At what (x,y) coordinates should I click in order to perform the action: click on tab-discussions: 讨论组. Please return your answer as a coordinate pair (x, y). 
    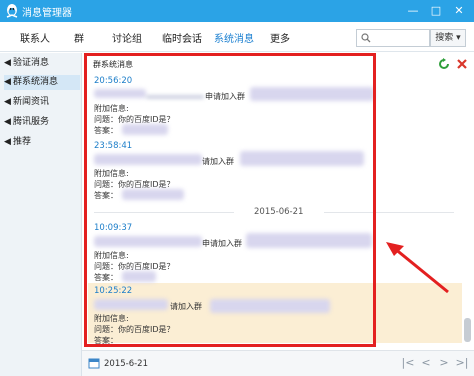
    Looking at the image, I should click on (127, 37).